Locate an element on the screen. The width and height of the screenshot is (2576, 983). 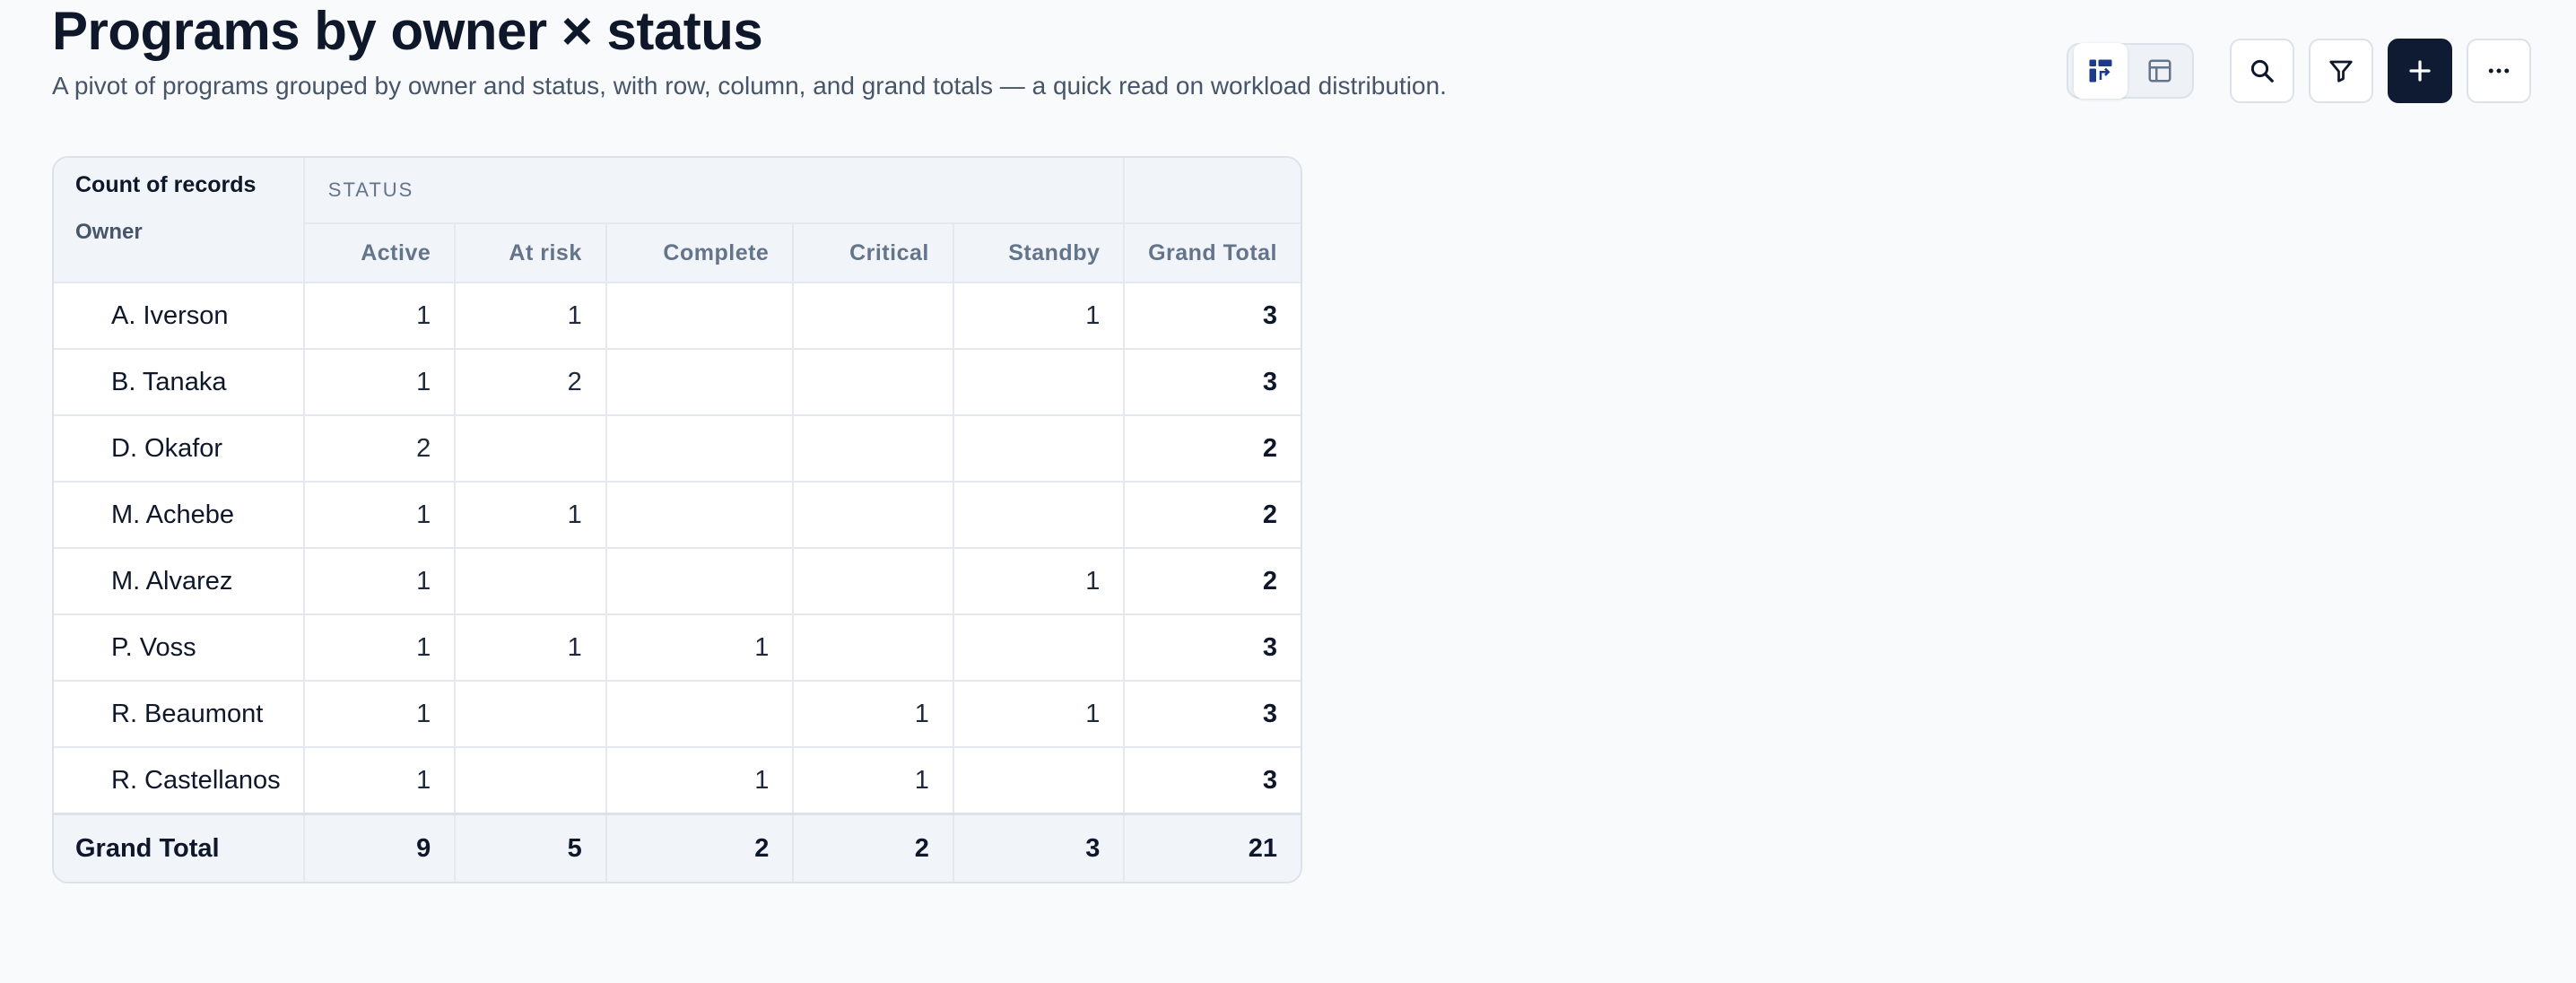
add-button is located at coordinates (2420, 71).